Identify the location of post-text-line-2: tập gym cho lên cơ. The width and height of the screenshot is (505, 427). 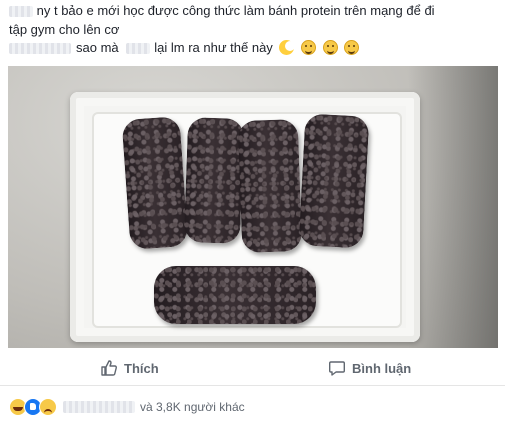
(64, 29).